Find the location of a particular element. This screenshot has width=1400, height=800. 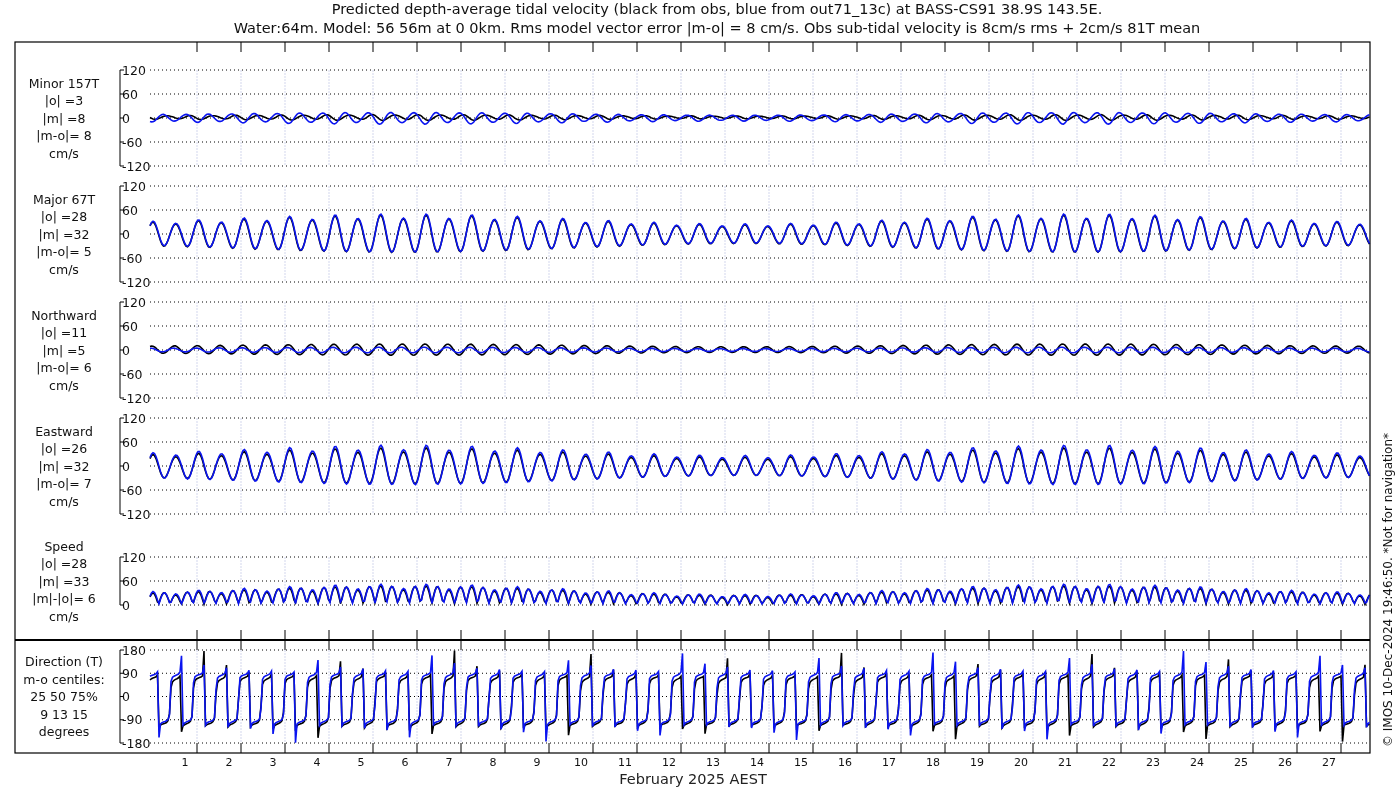

panel-label: |m-o|= 8 is located at coordinates (64, 135).